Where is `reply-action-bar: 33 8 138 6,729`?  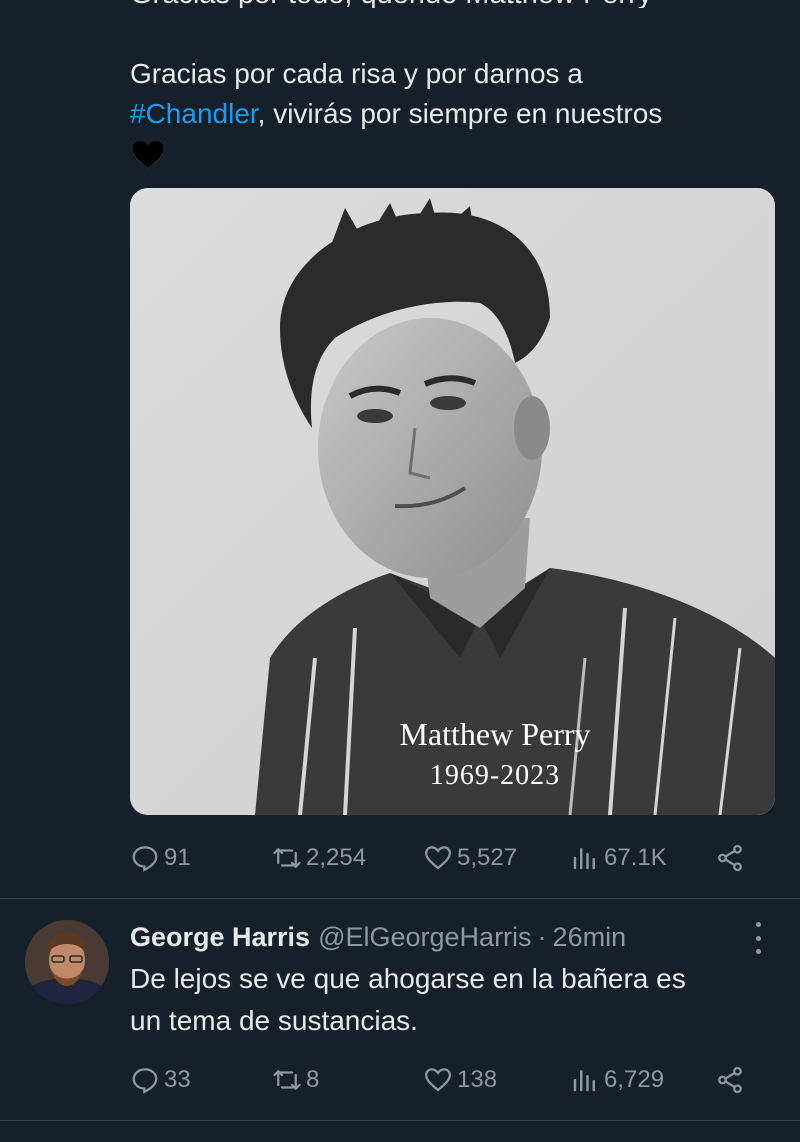
reply-action-bar: 33 8 138 6,729 is located at coordinates (440, 1080).